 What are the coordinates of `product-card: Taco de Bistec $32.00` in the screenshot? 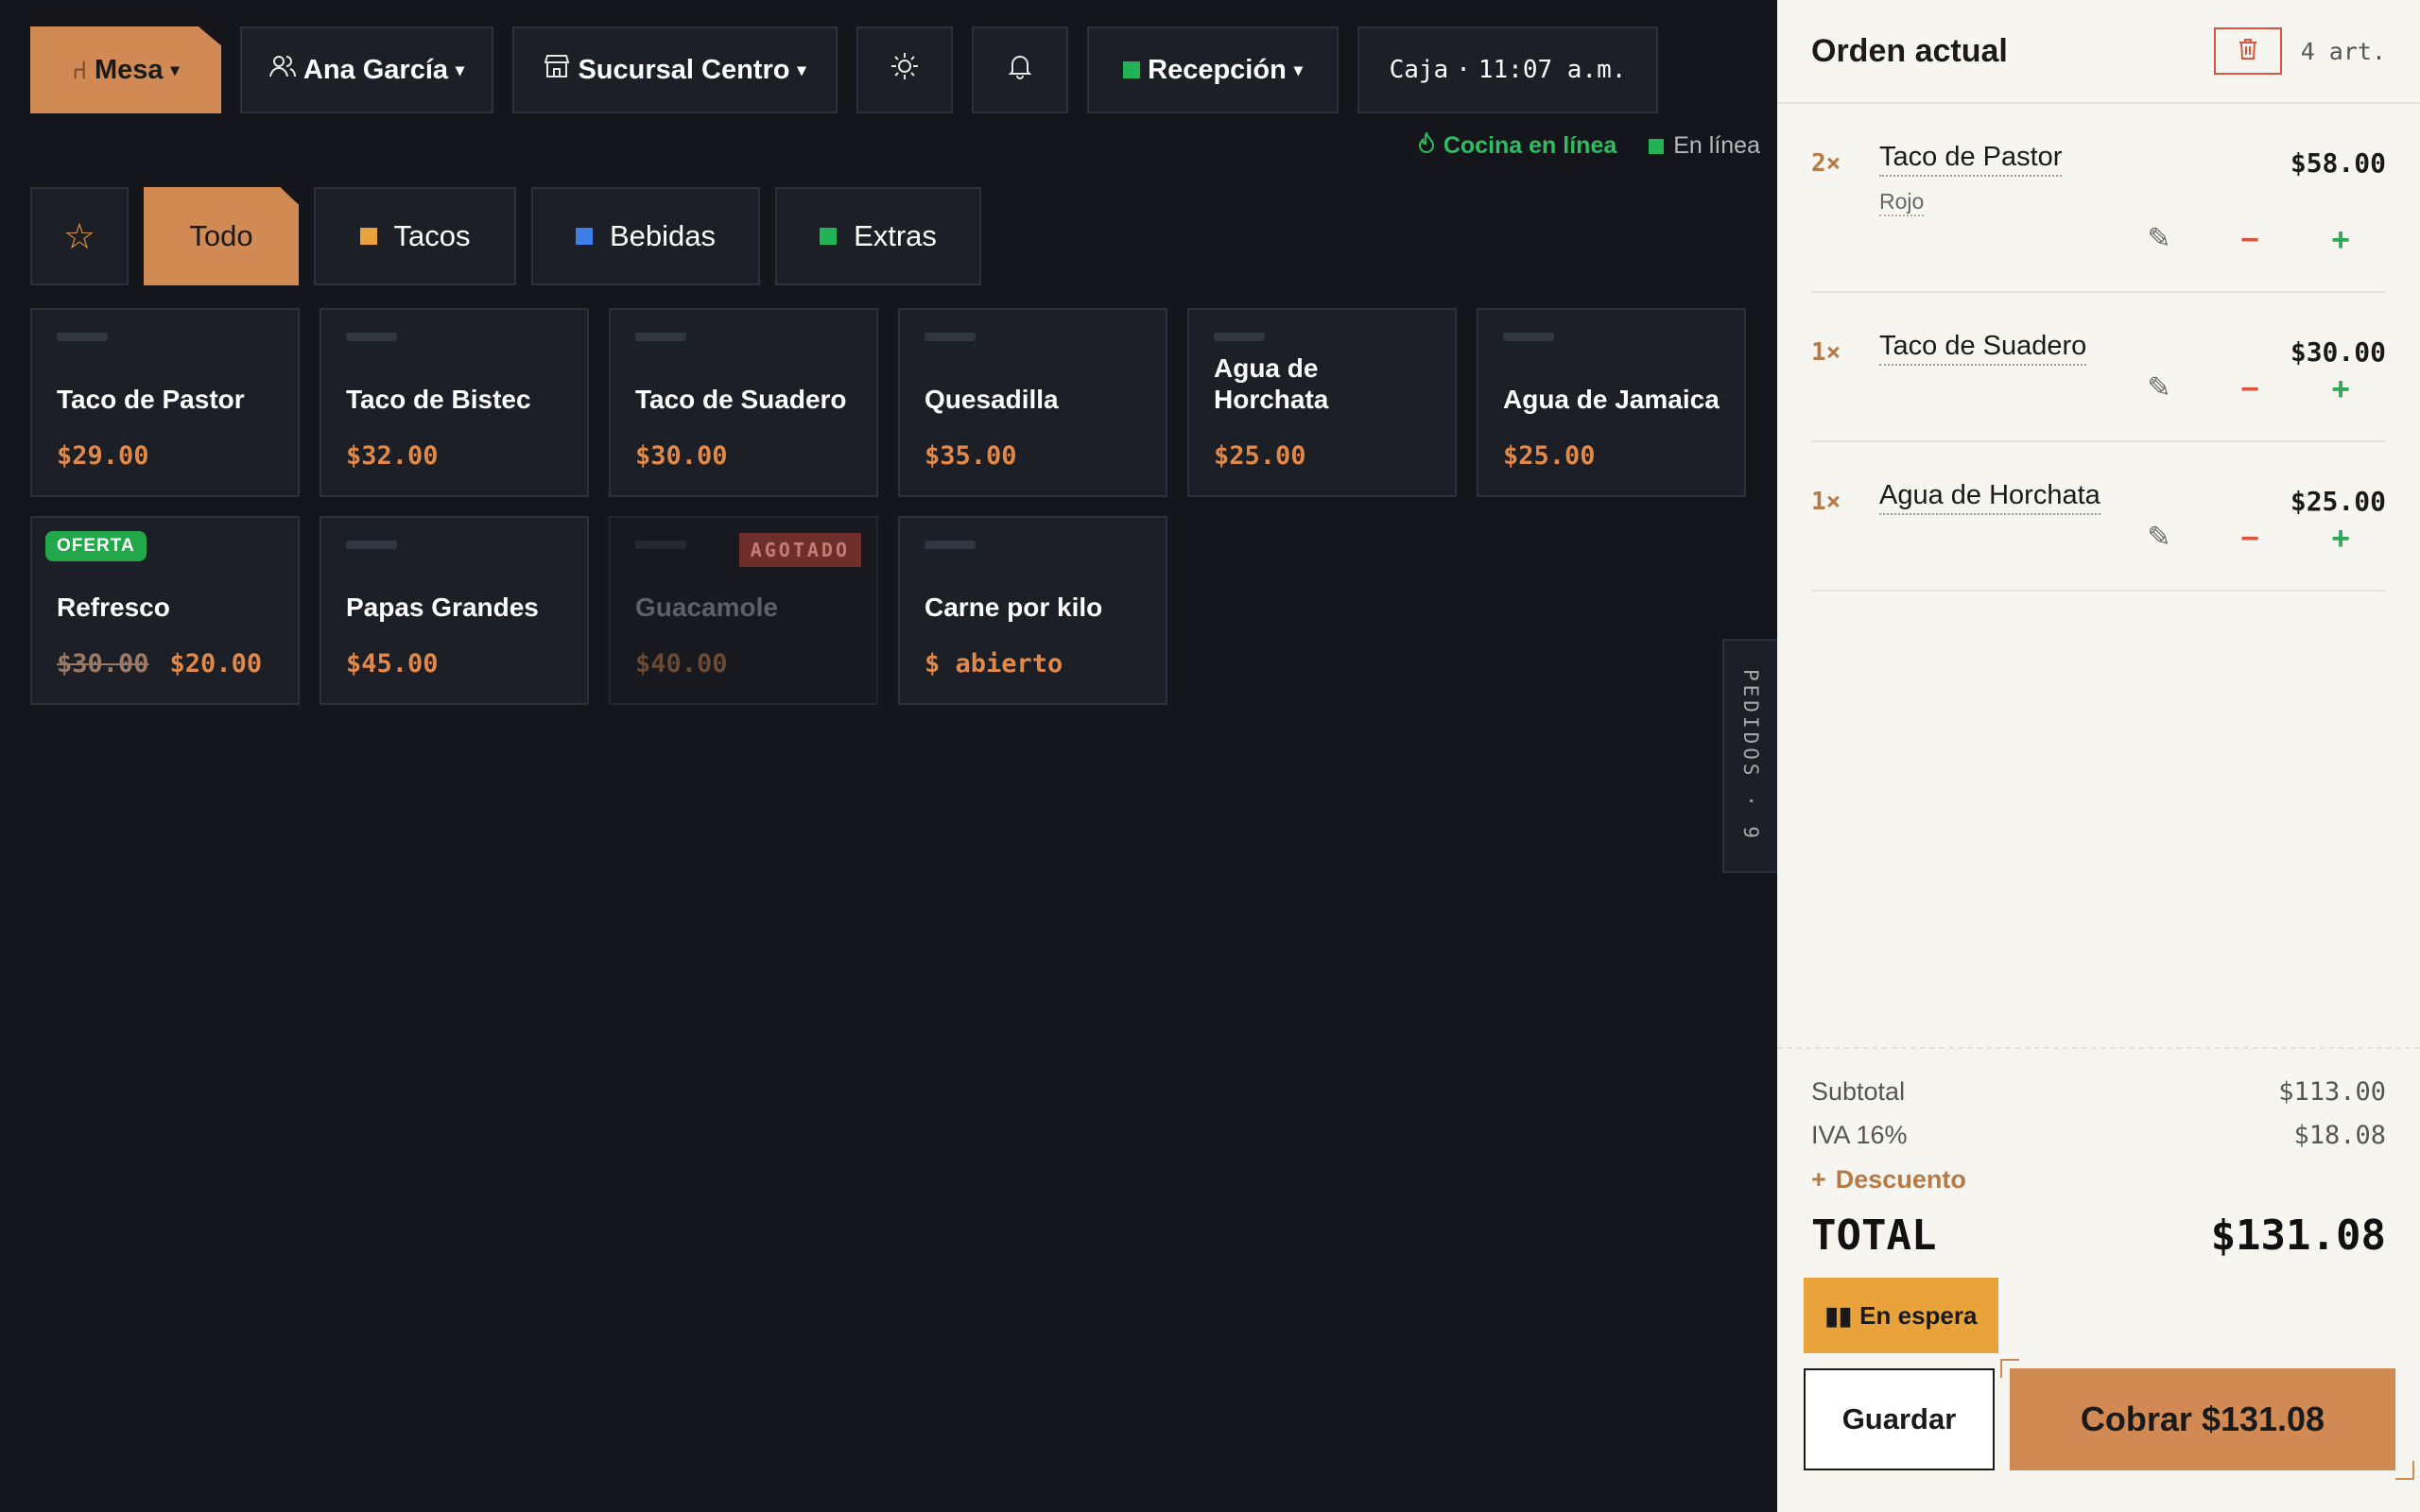 It's located at (455, 402).